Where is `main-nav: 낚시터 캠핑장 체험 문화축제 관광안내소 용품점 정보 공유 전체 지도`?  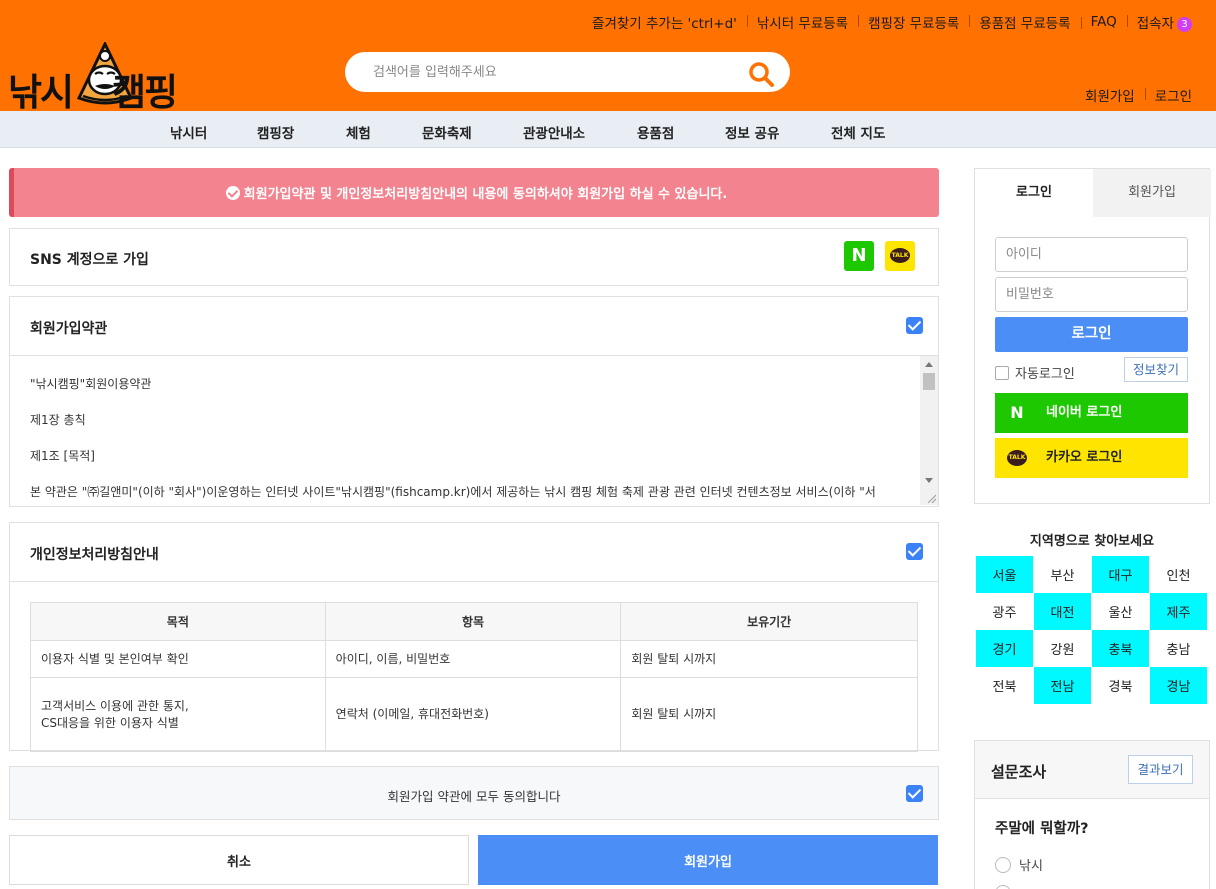 main-nav: 낚시터 캠핑장 체험 문화축제 관광안내소 용품점 정보 공유 전체 지도 is located at coordinates (608, 129).